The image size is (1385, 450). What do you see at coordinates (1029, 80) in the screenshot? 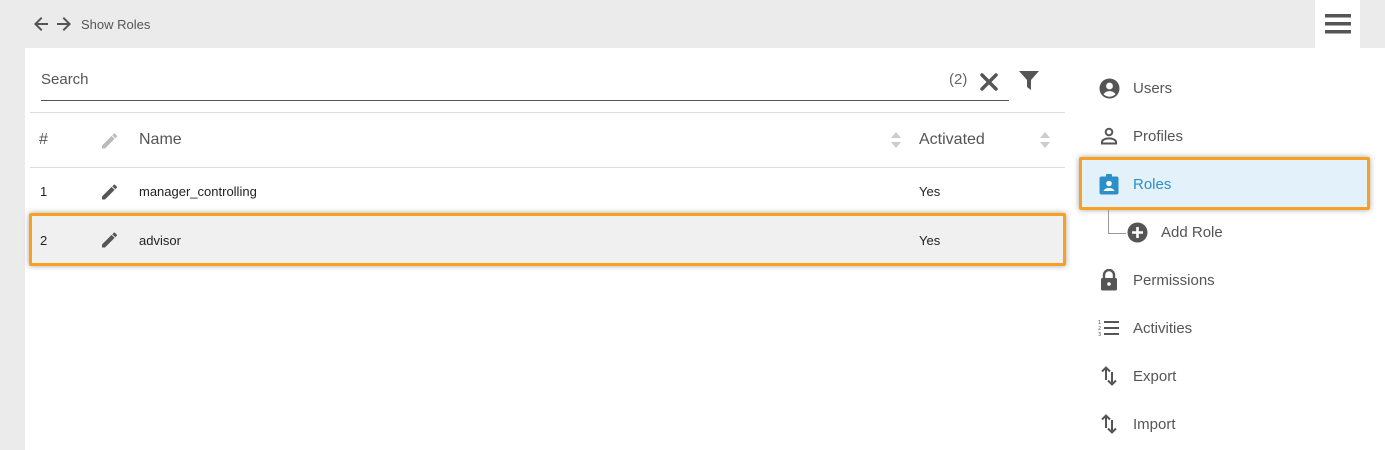
I see `filter-icon` at bounding box center [1029, 80].